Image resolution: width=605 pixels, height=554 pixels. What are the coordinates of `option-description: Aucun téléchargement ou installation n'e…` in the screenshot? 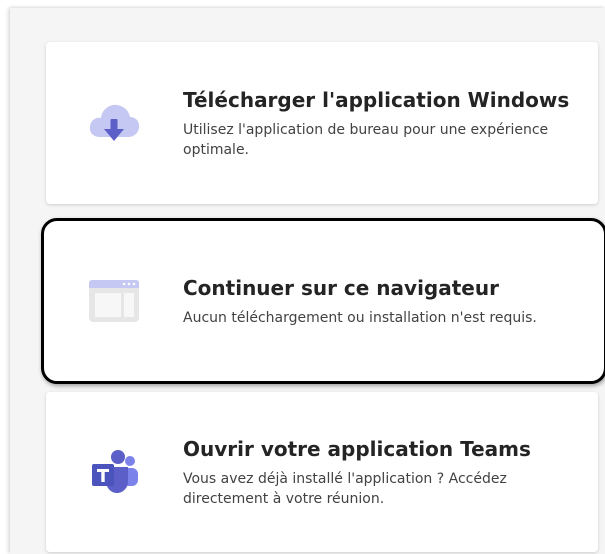 It's located at (360, 318).